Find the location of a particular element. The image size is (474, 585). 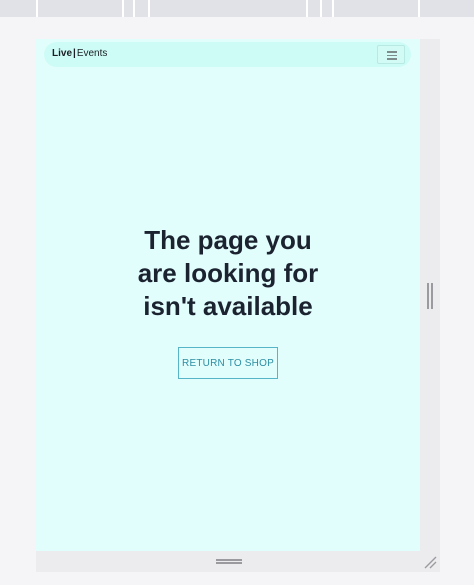

brand-logo: Live|Events is located at coordinates (79, 53).